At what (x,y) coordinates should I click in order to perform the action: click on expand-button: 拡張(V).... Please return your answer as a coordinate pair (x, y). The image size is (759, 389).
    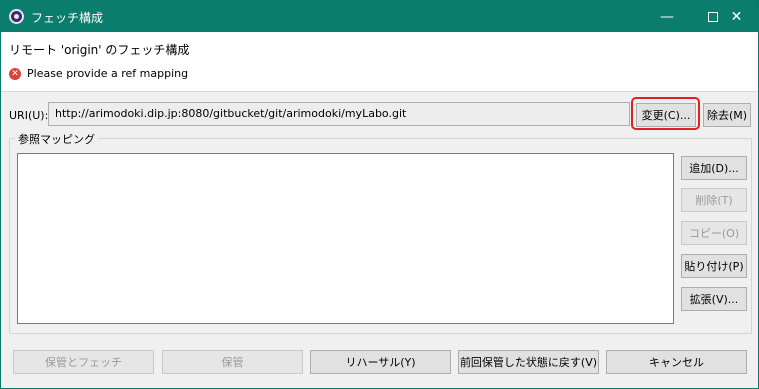
    Looking at the image, I should click on (714, 299).